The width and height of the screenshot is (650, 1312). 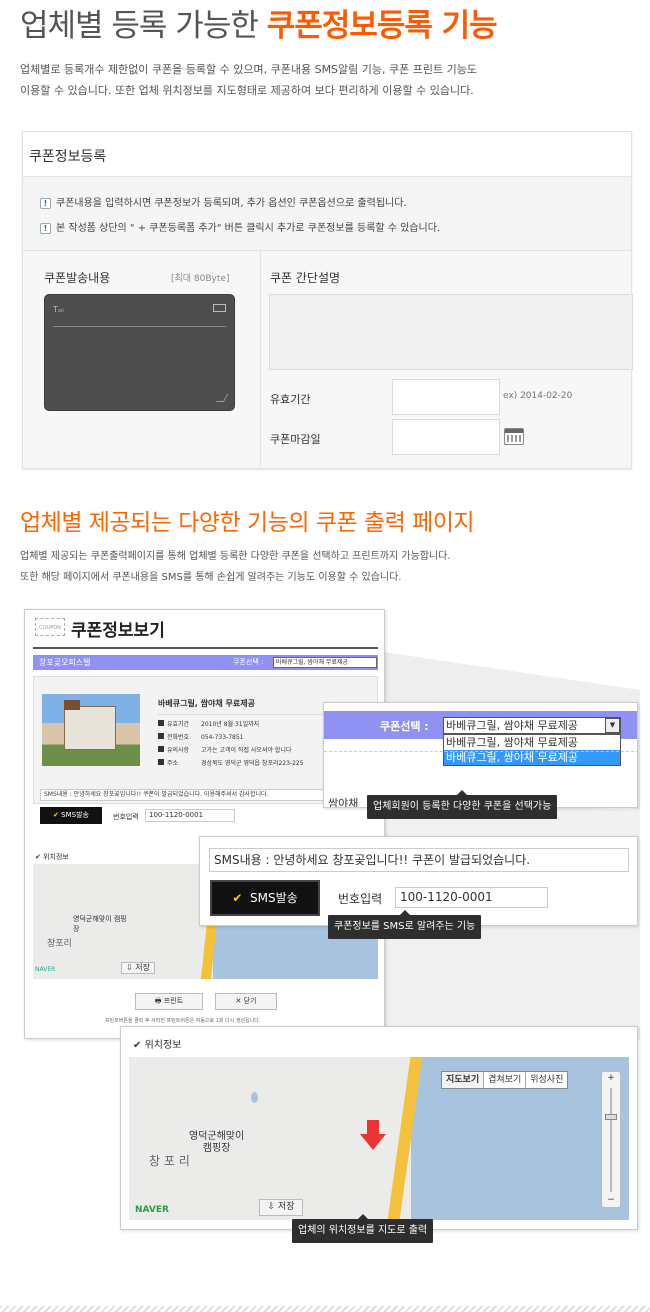 I want to click on tooltip-map: 업체의 위치정보를 지도로 출력, so click(x=363, y=1228).